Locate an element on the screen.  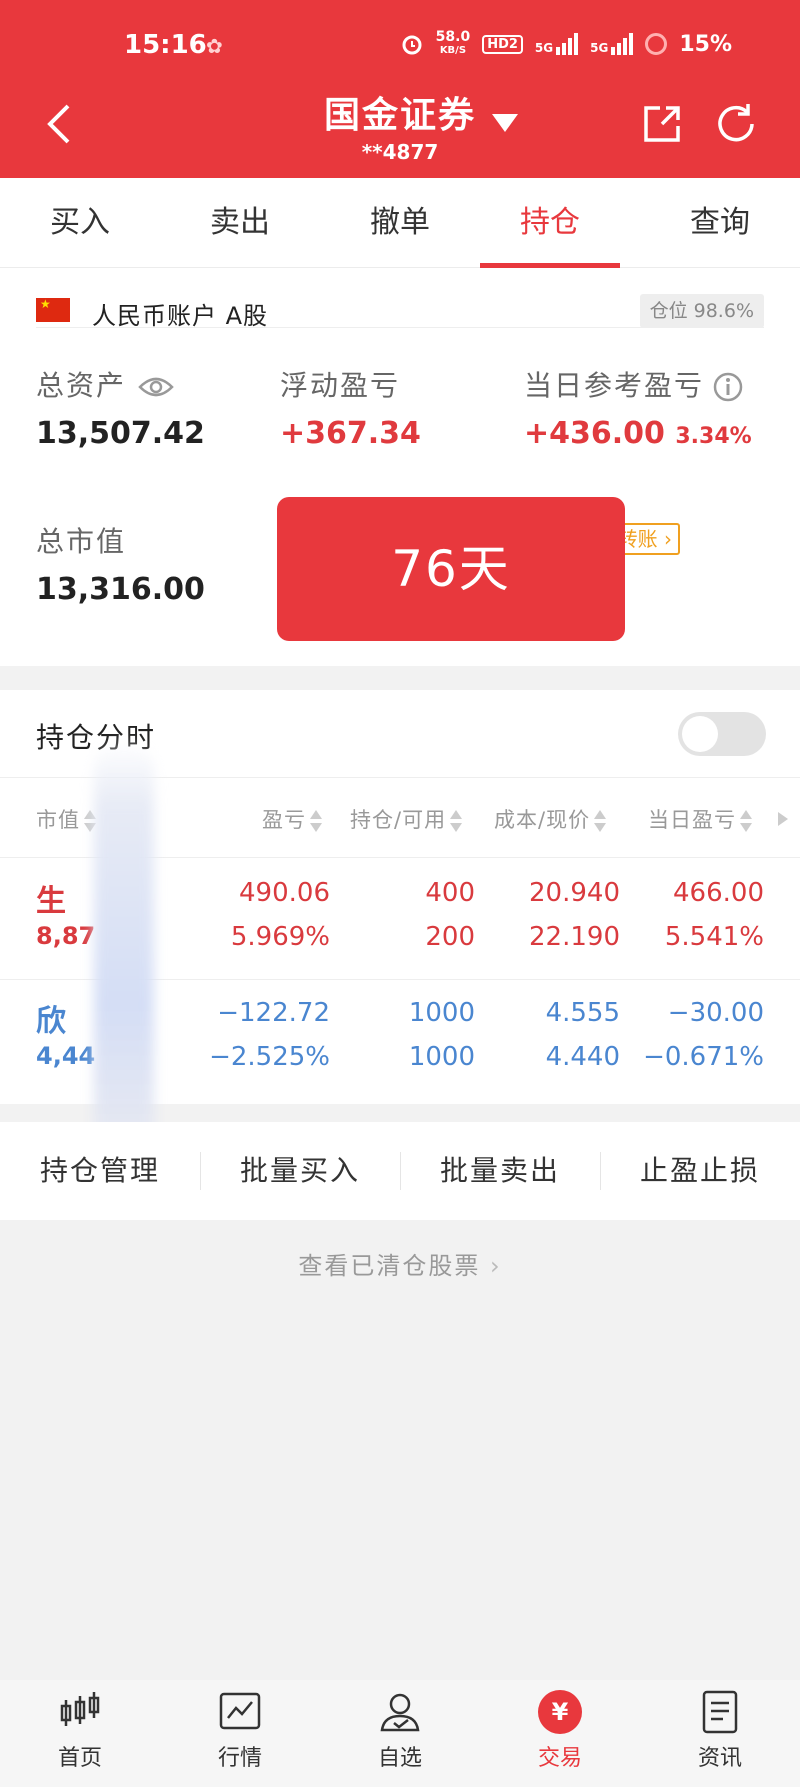
current-price: 22.190 is located at coordinates (574, 937).